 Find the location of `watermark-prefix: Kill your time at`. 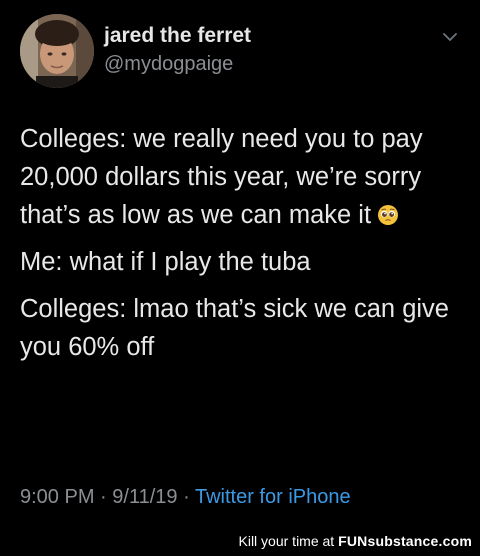

watermark-prefix: Kill your time at is located at coordinates (286, 541).